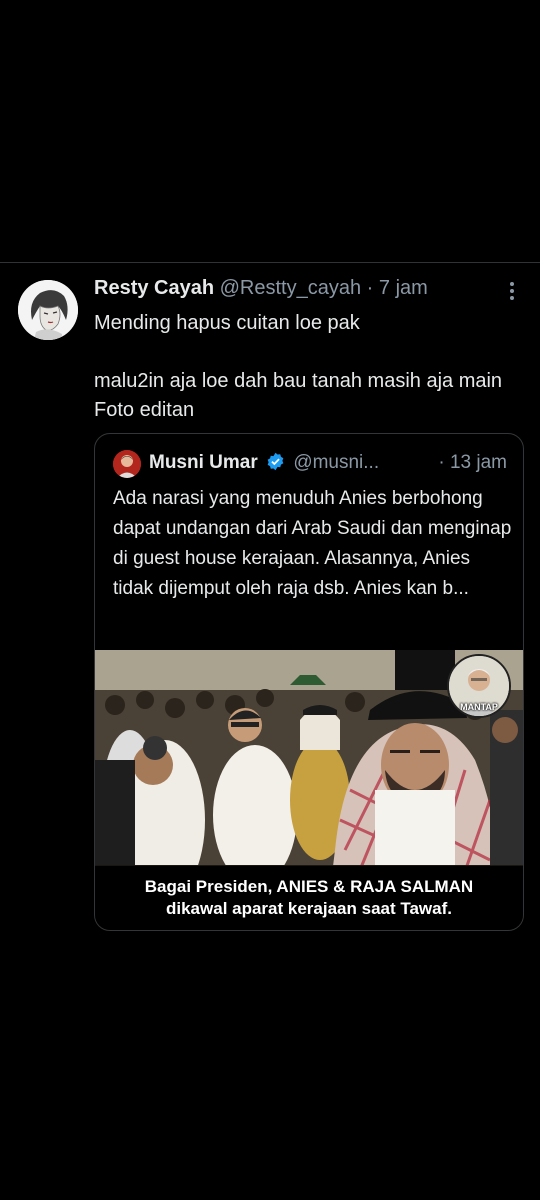  Describe the element at coordinates (154, 288) in the screenshot. I see `author-name: Resty Cayah` at that location.